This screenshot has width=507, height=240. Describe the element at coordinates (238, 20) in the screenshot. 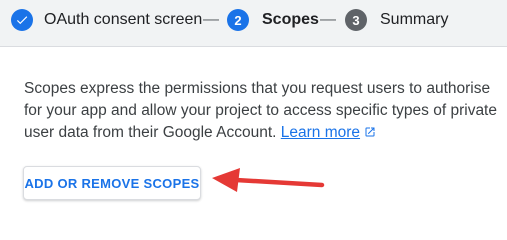

I see `step-2-number: 2` at that location.